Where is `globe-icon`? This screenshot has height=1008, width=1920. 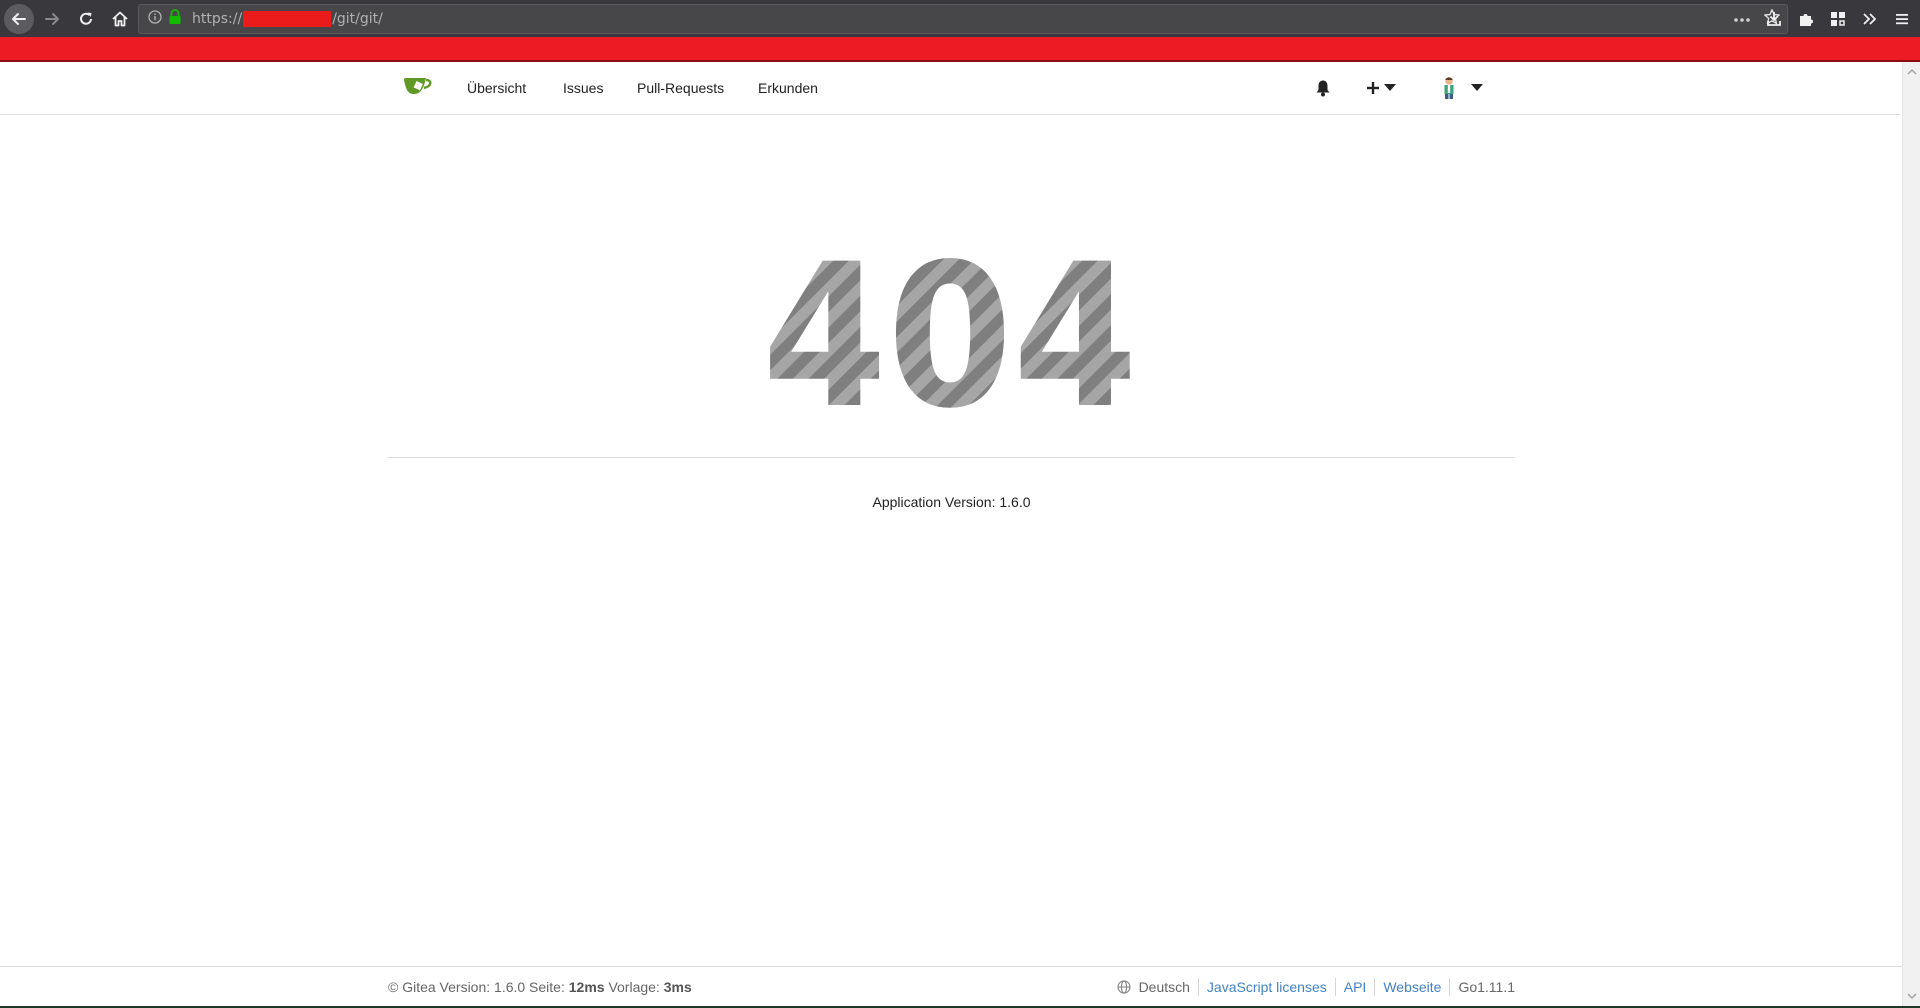
globe-icon is located at coordinates (1123, 987).